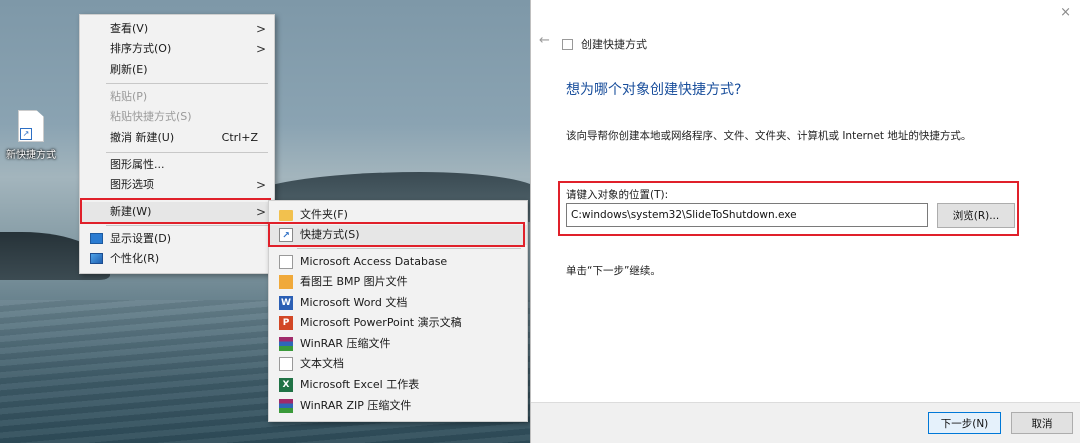 This screenshot has width=1080, height=443. What do you see at coordinates (286, 262) in the screenshot?
I see `document-icon` at bounding box center [286, 262].